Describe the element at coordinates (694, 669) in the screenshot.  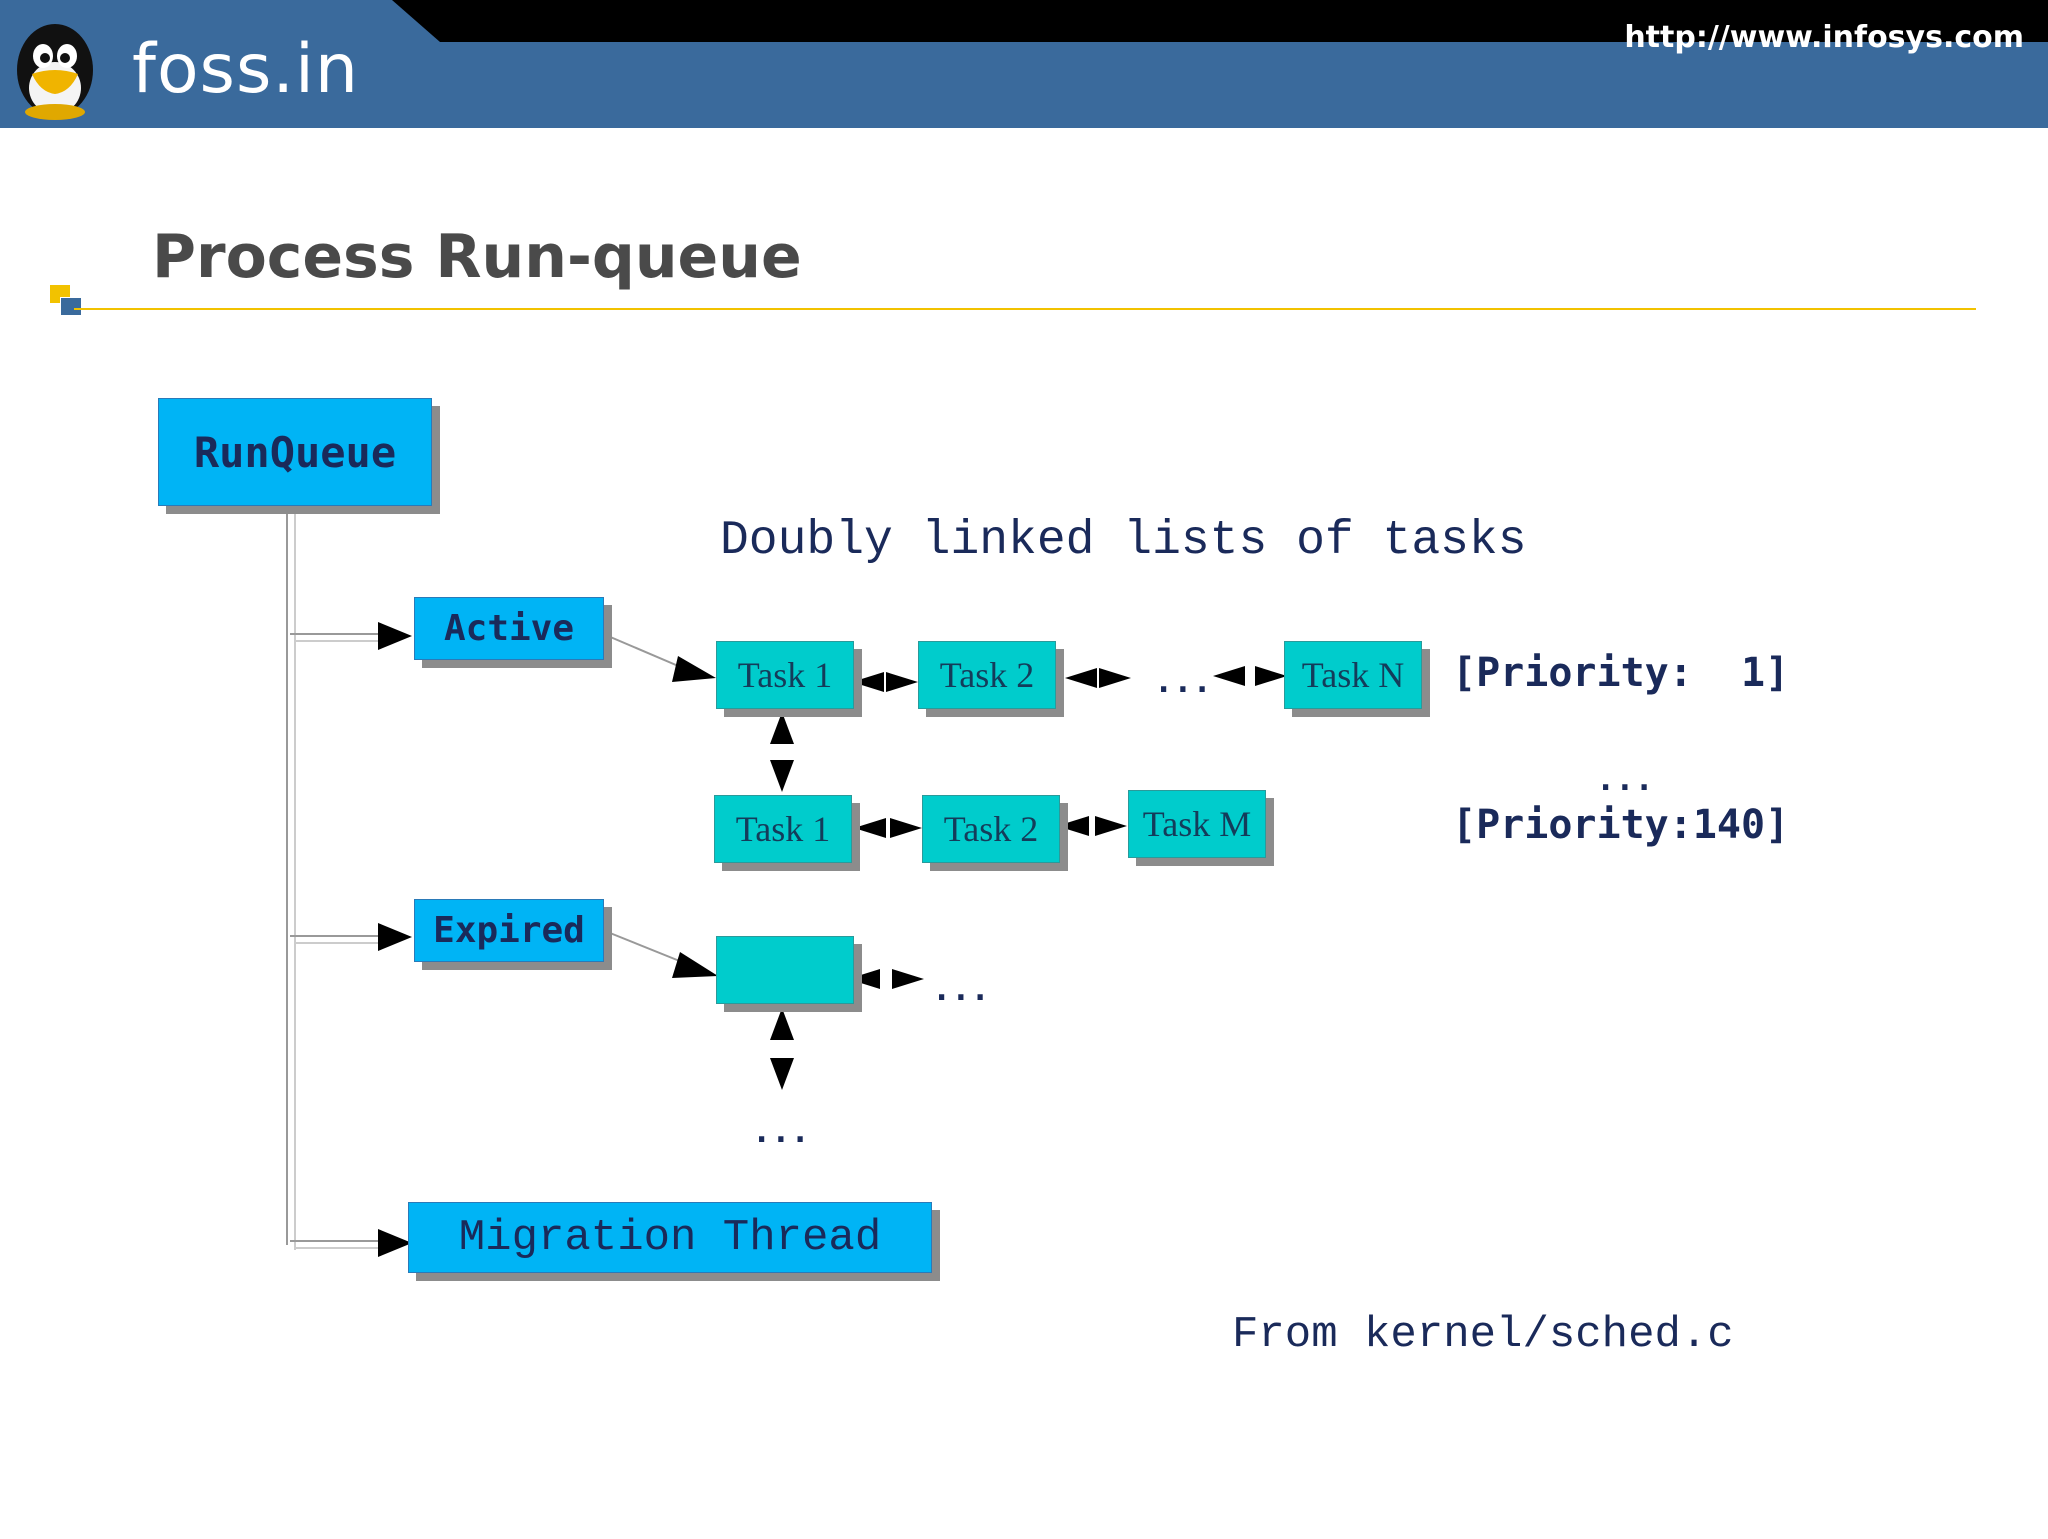
I see `active-to-task1-arrowhead` at that location.